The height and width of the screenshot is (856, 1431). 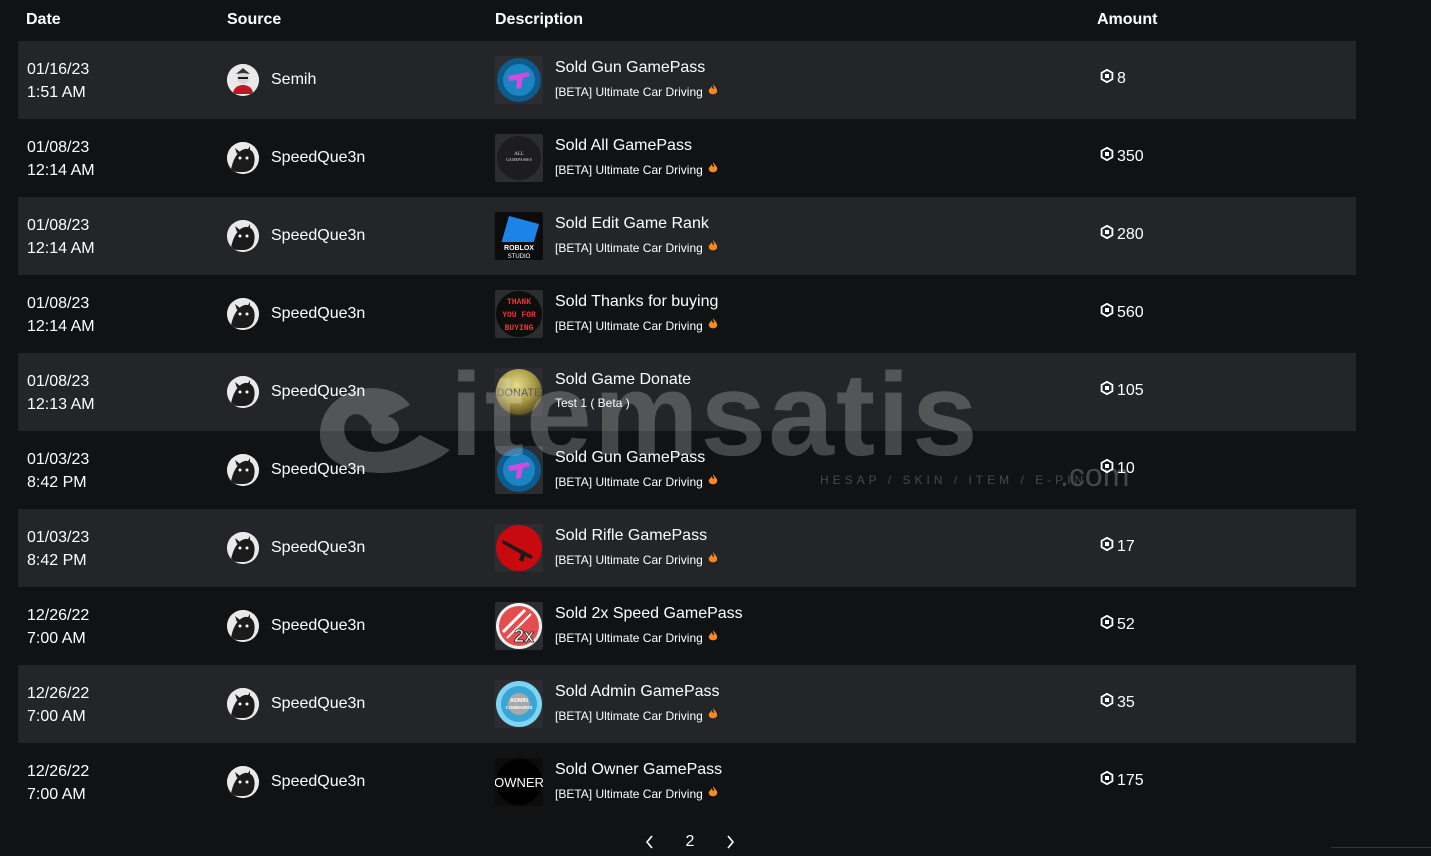 What do you see at coordinates (1117, 702) in the screenshot?
I see `row-amount: 35` at bounding box center [1117, 702].